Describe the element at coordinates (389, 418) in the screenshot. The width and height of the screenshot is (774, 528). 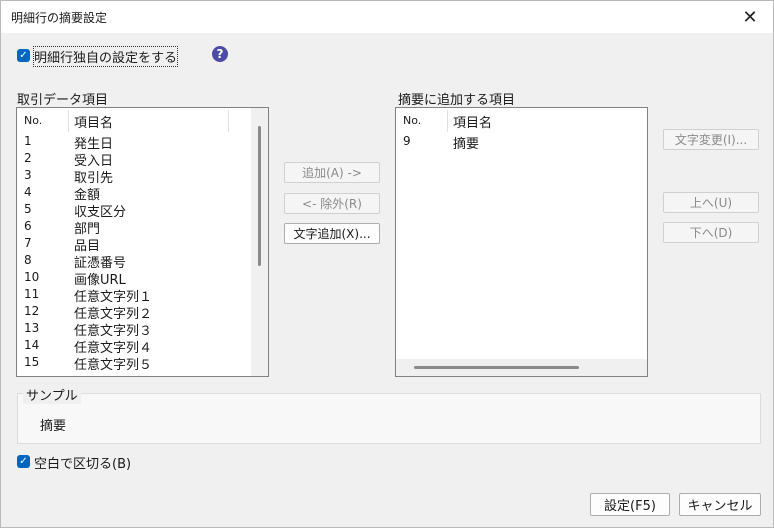
I see `sample-group` at that location.